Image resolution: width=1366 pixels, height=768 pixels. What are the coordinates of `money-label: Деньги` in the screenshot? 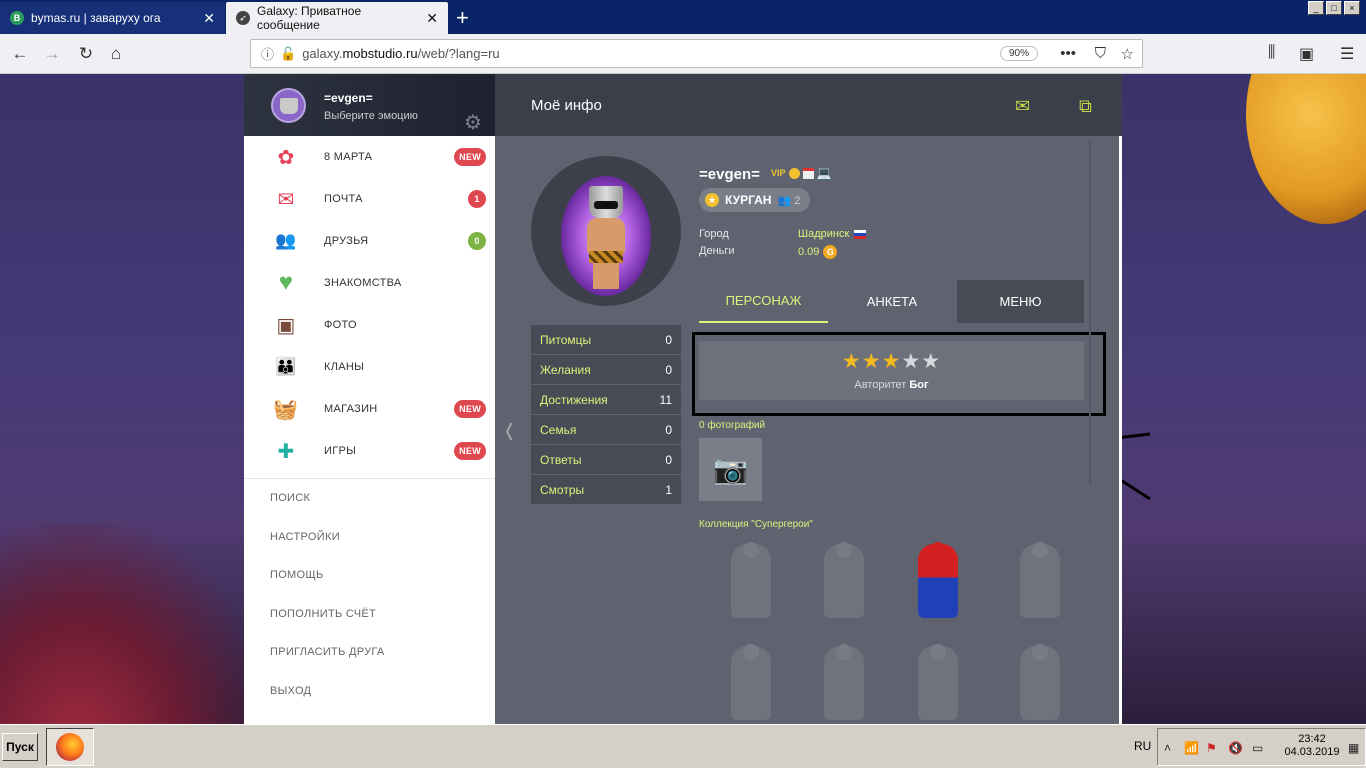 It's located at (717, 251).